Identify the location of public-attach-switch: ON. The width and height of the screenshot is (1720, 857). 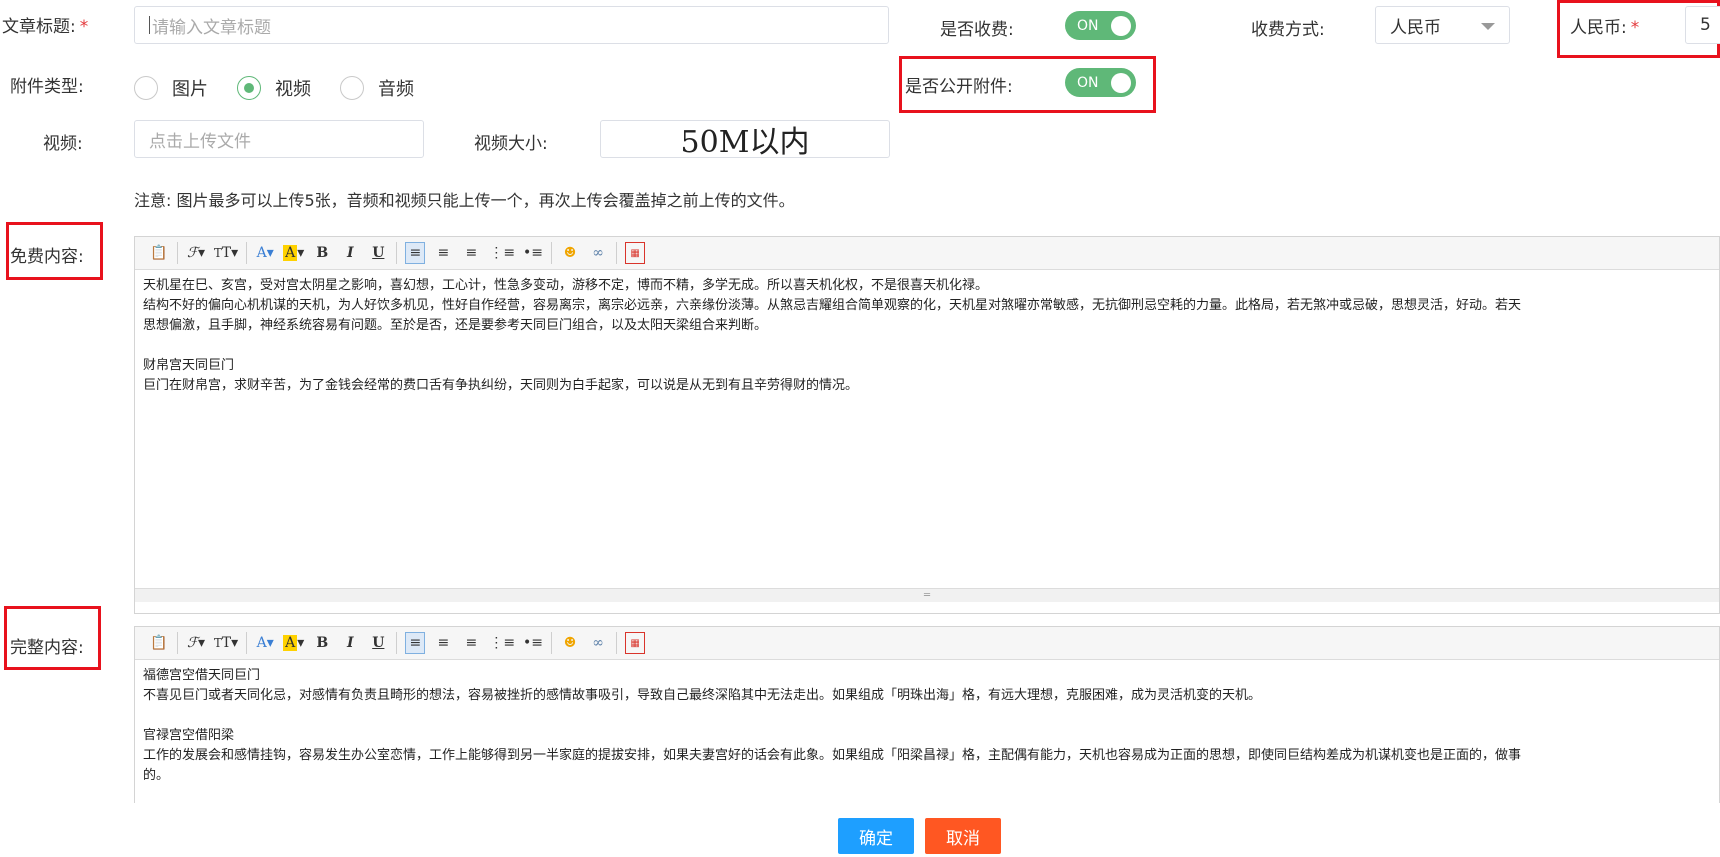
(1100, 82).